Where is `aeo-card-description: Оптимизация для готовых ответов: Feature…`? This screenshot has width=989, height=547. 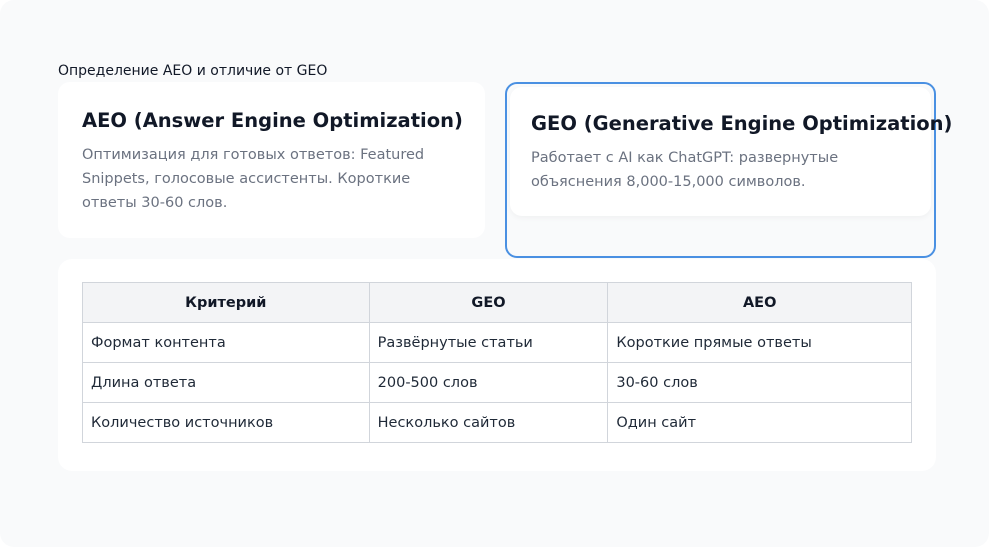 aeo-card-description: Оптимизация для готовых ответов: Feature… is located at coordinates (253, 179).